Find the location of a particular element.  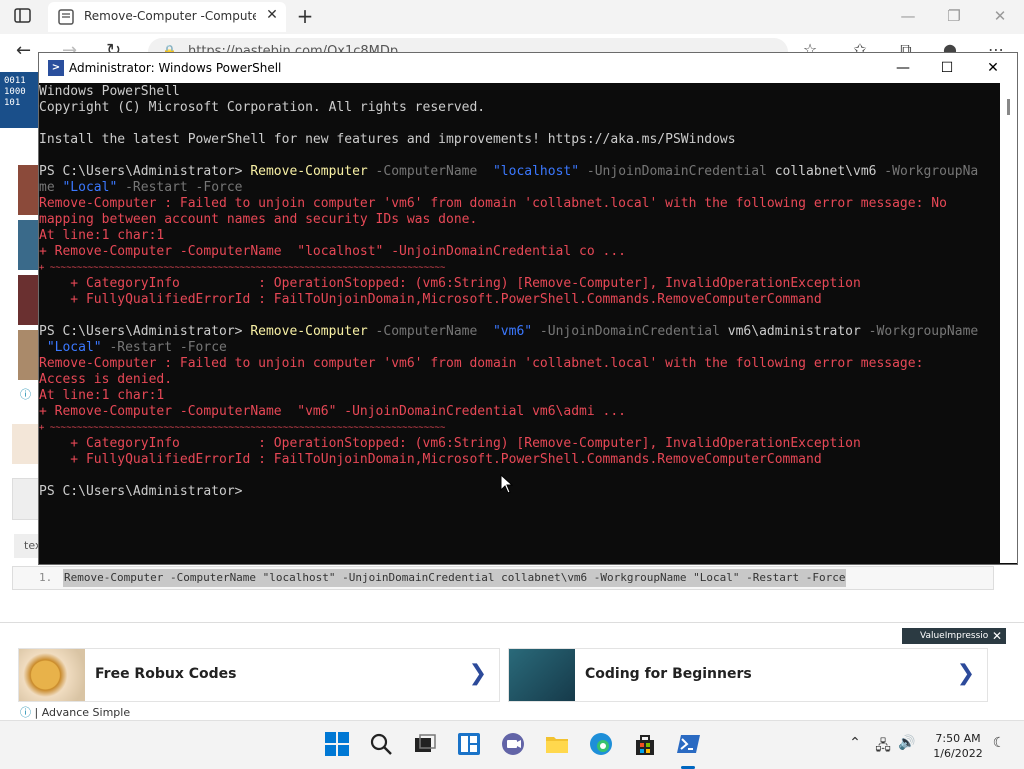

current-prompt: PS C:\Users\Administrator> is located at coordinates (141, 492).